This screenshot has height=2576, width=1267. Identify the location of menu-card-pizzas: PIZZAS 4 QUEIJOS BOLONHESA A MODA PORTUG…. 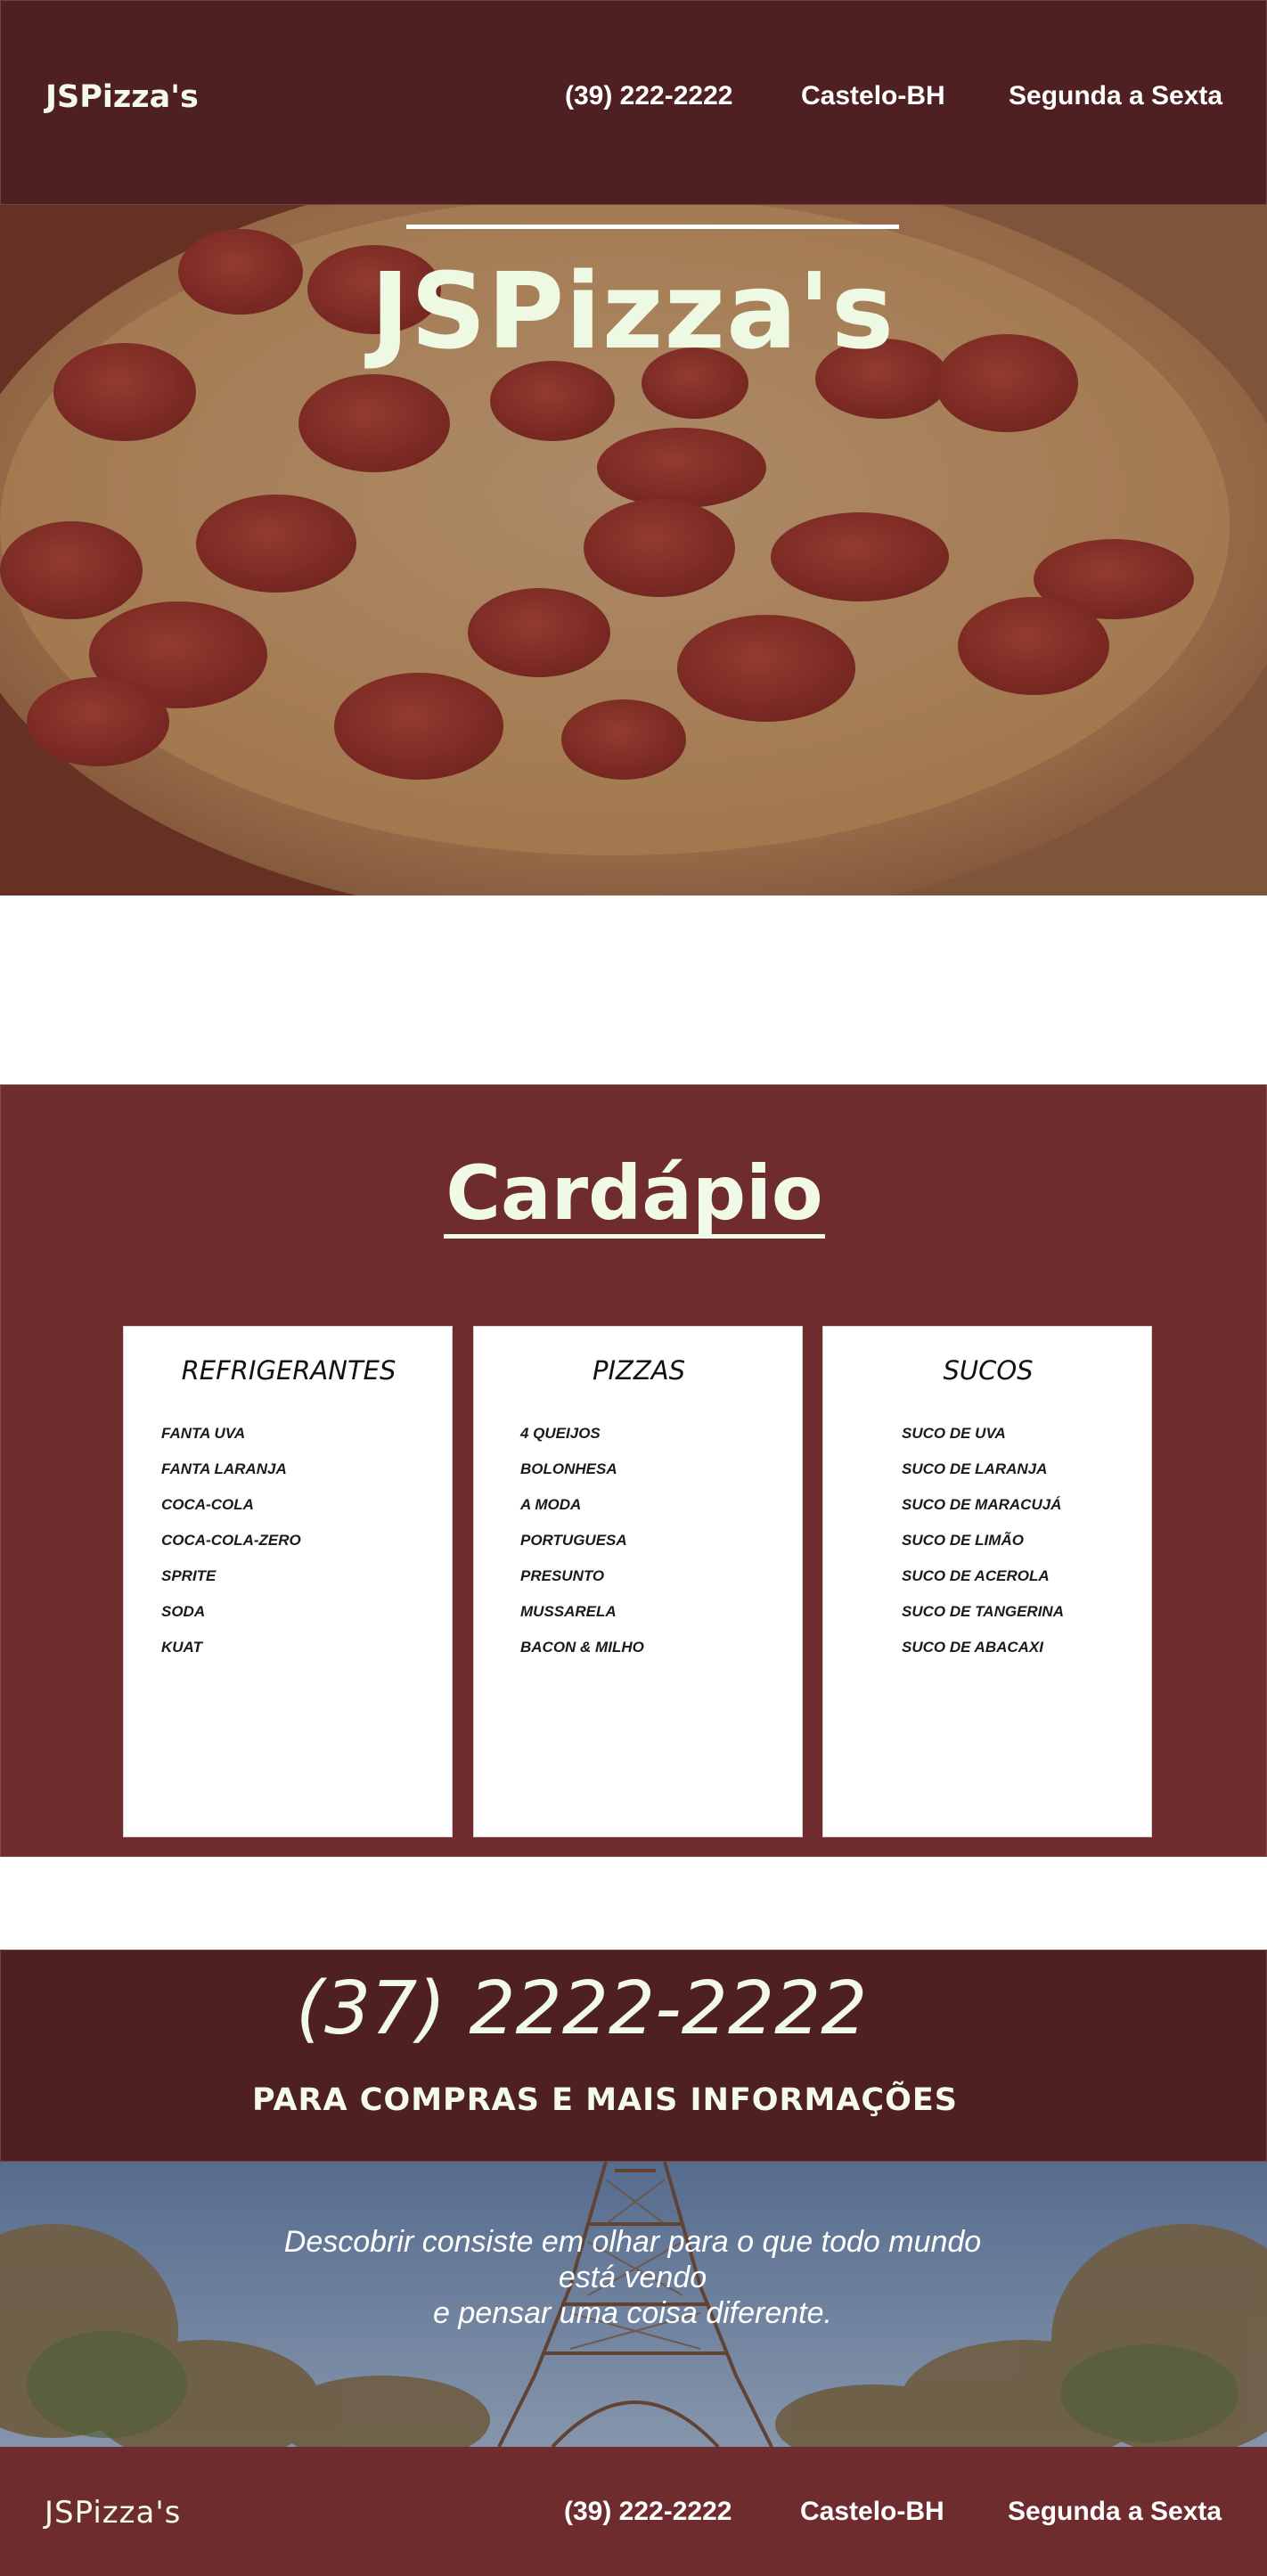
(638, 1581).